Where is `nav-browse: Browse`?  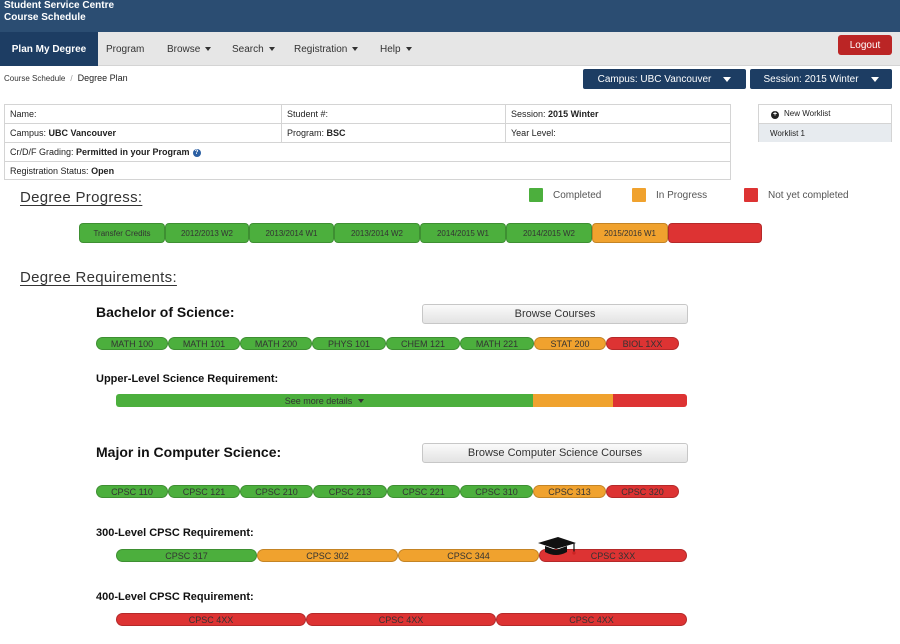 nav-browse: Browse is located at coordinates (189, 49).